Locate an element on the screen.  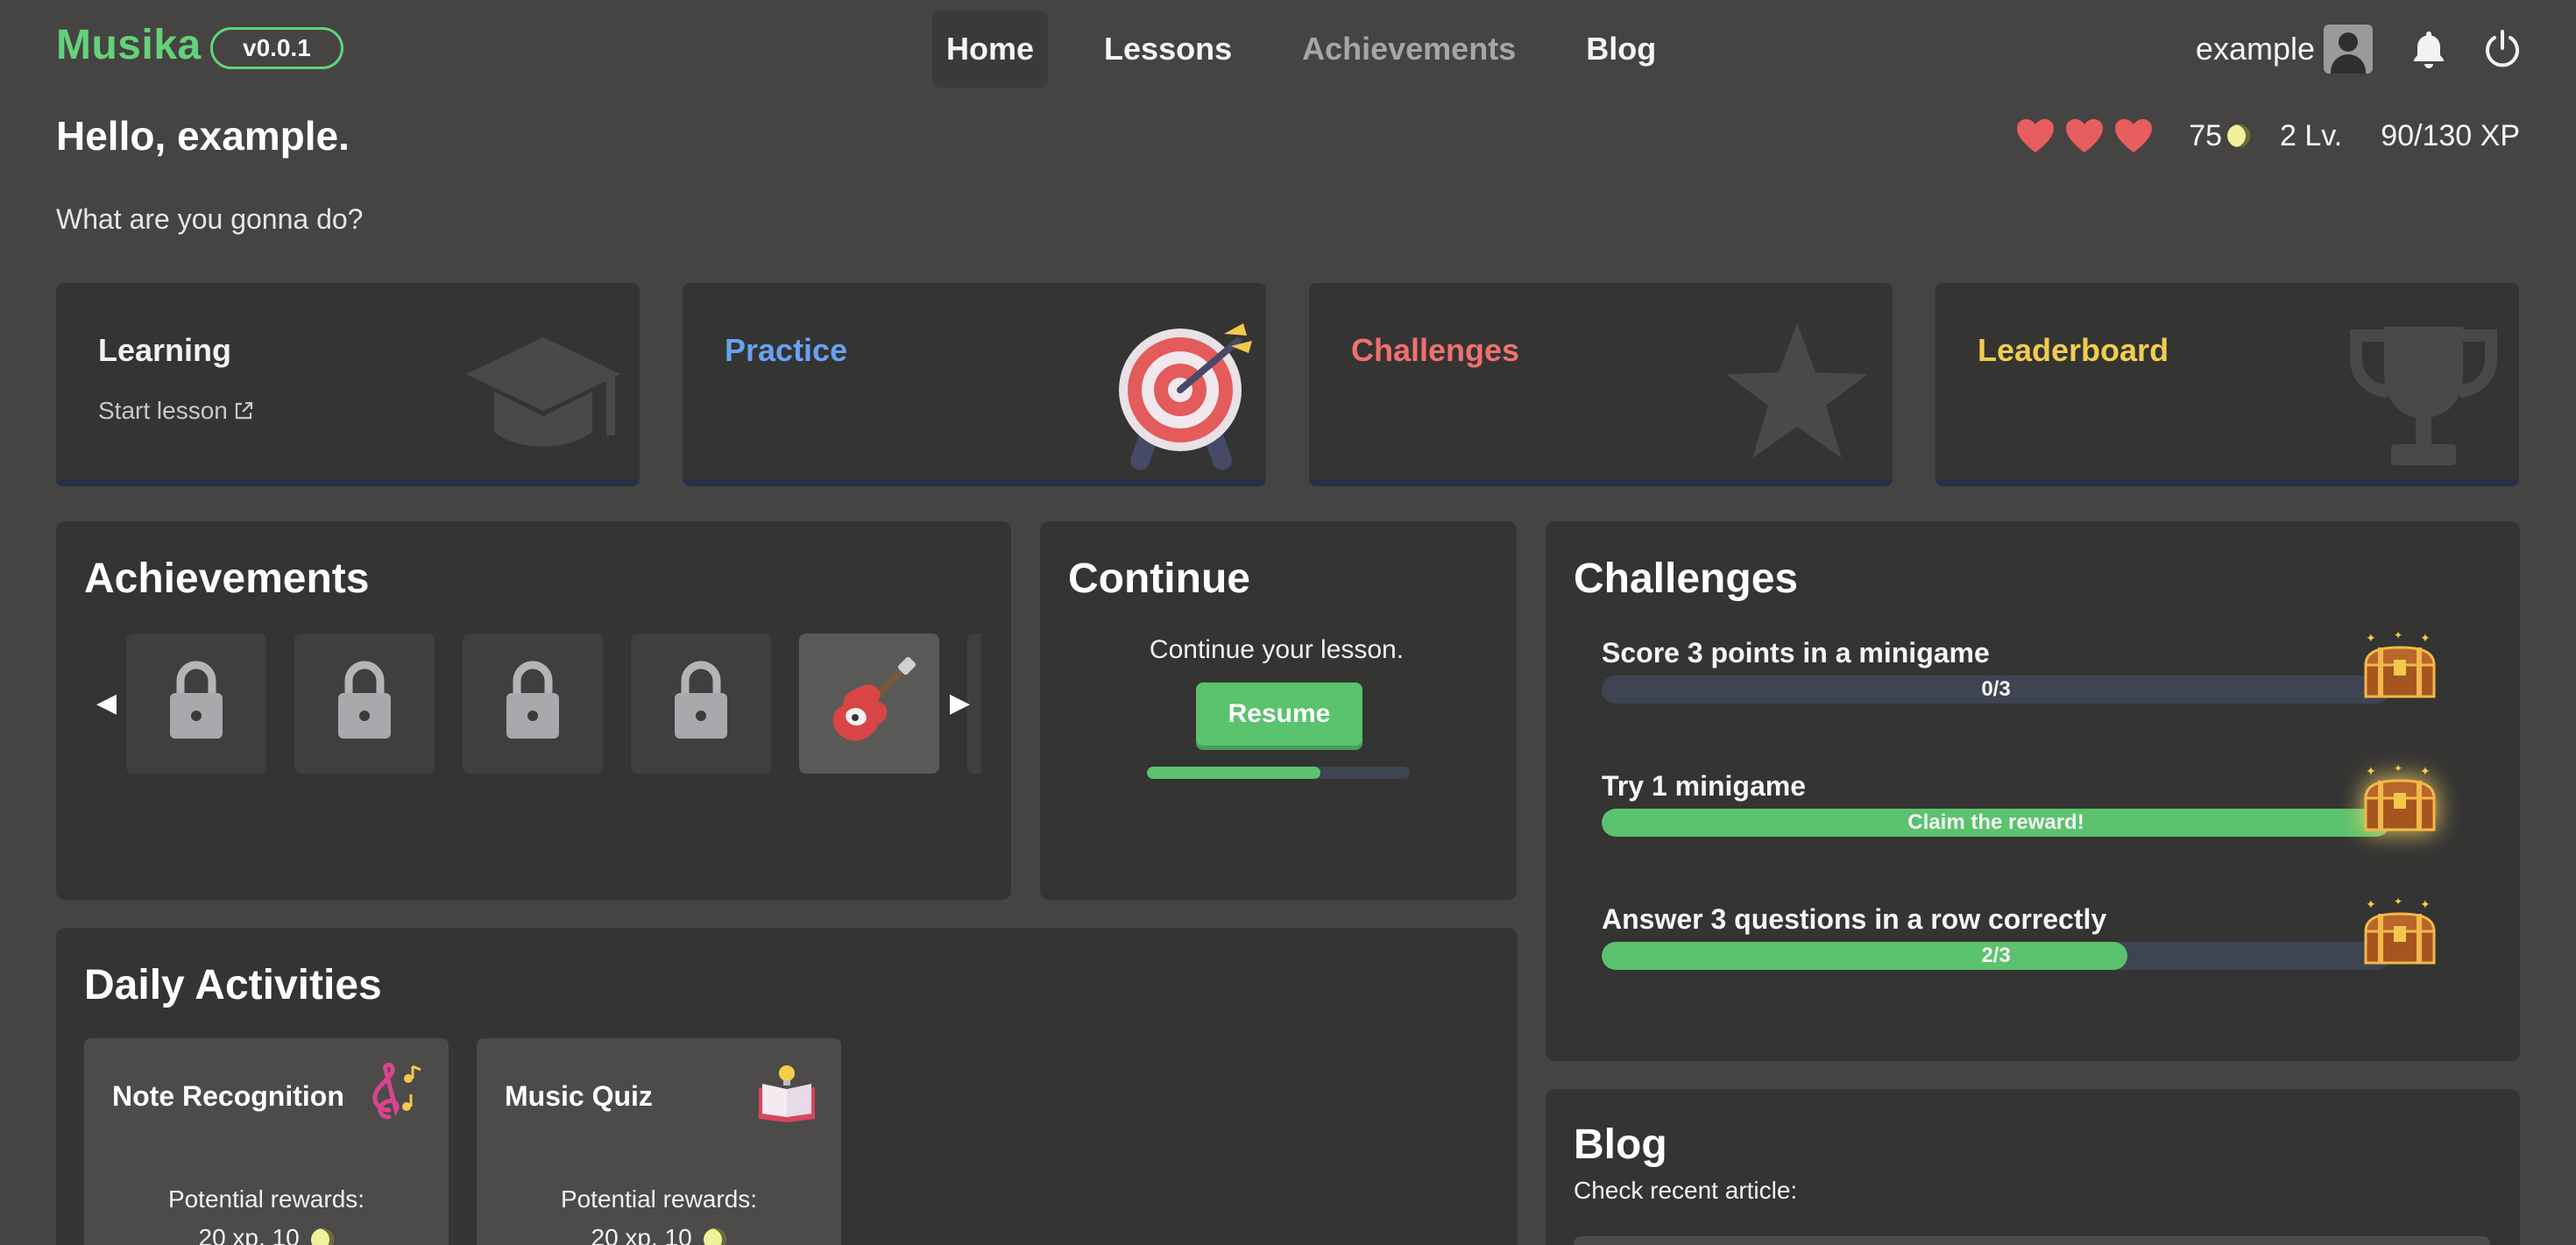
card-title: Challenges is located at coordinates (1435, 350).